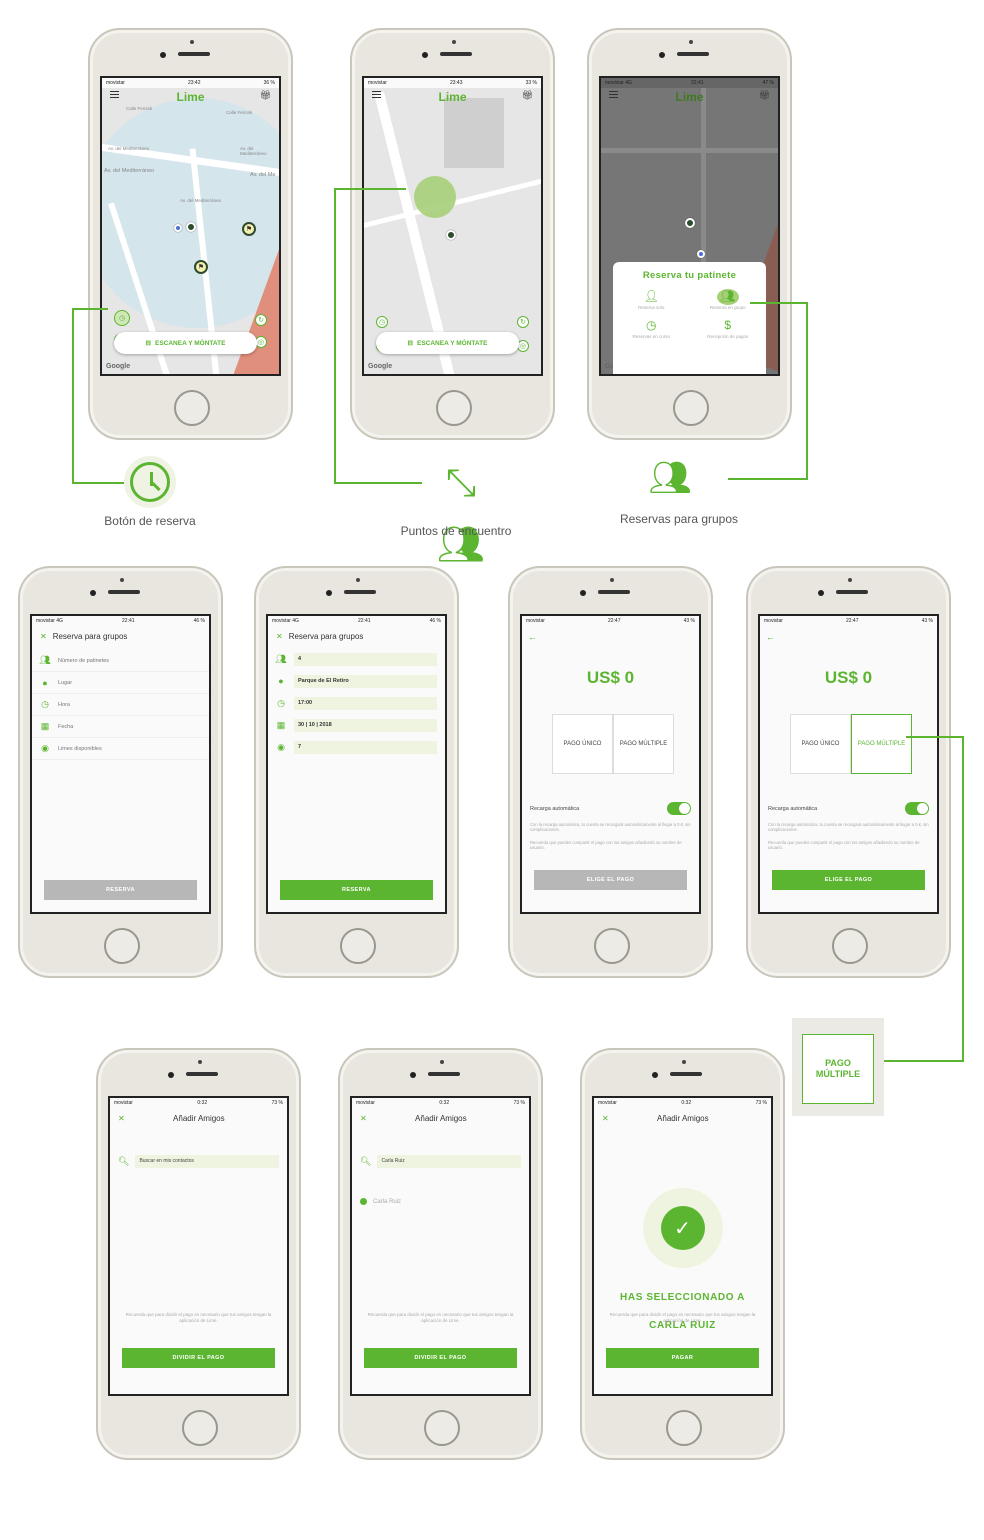  I want to click on contact-dot-icon, so click(363, 1201).